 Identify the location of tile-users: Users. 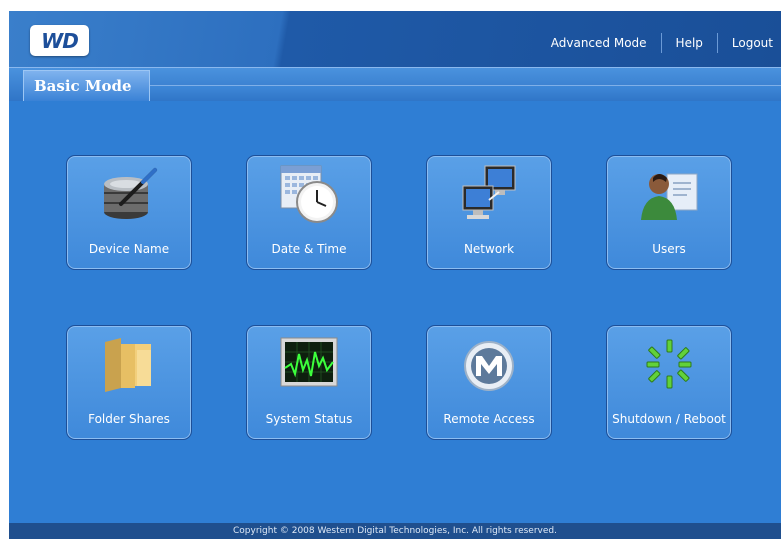
(669, 212).